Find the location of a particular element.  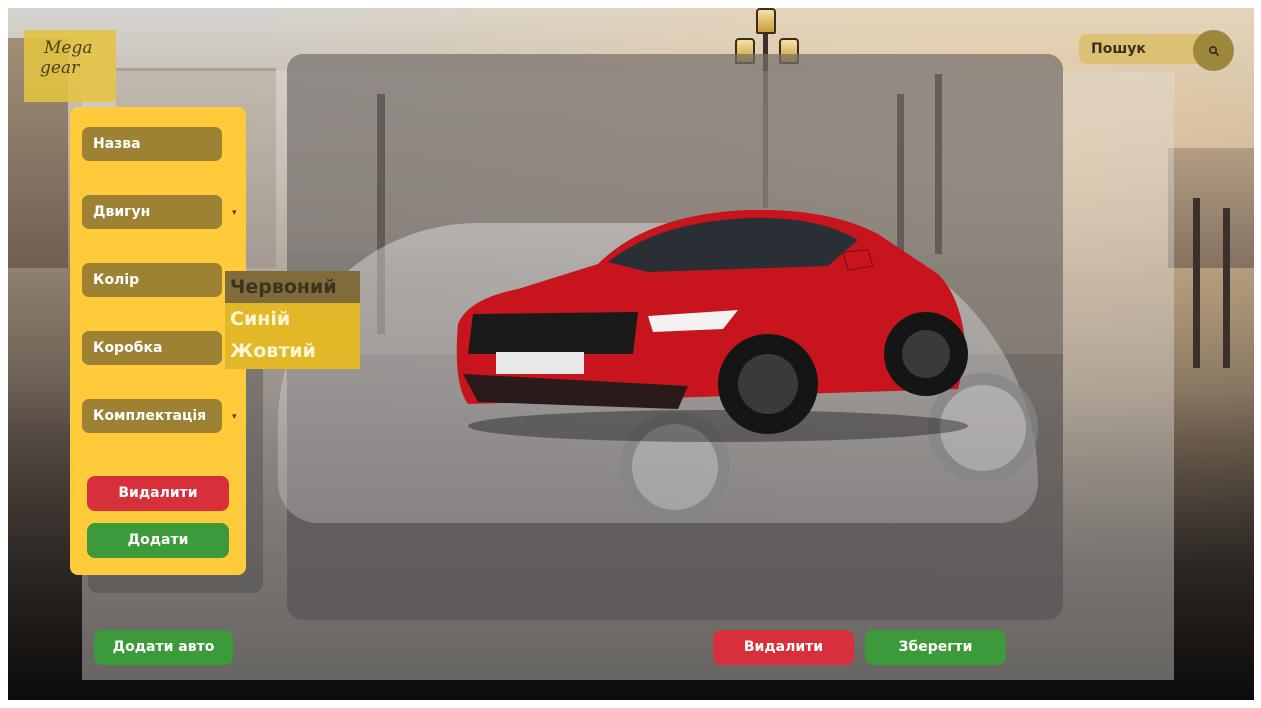

gearbox-field: Коробка is located at coordinates (152, 348).